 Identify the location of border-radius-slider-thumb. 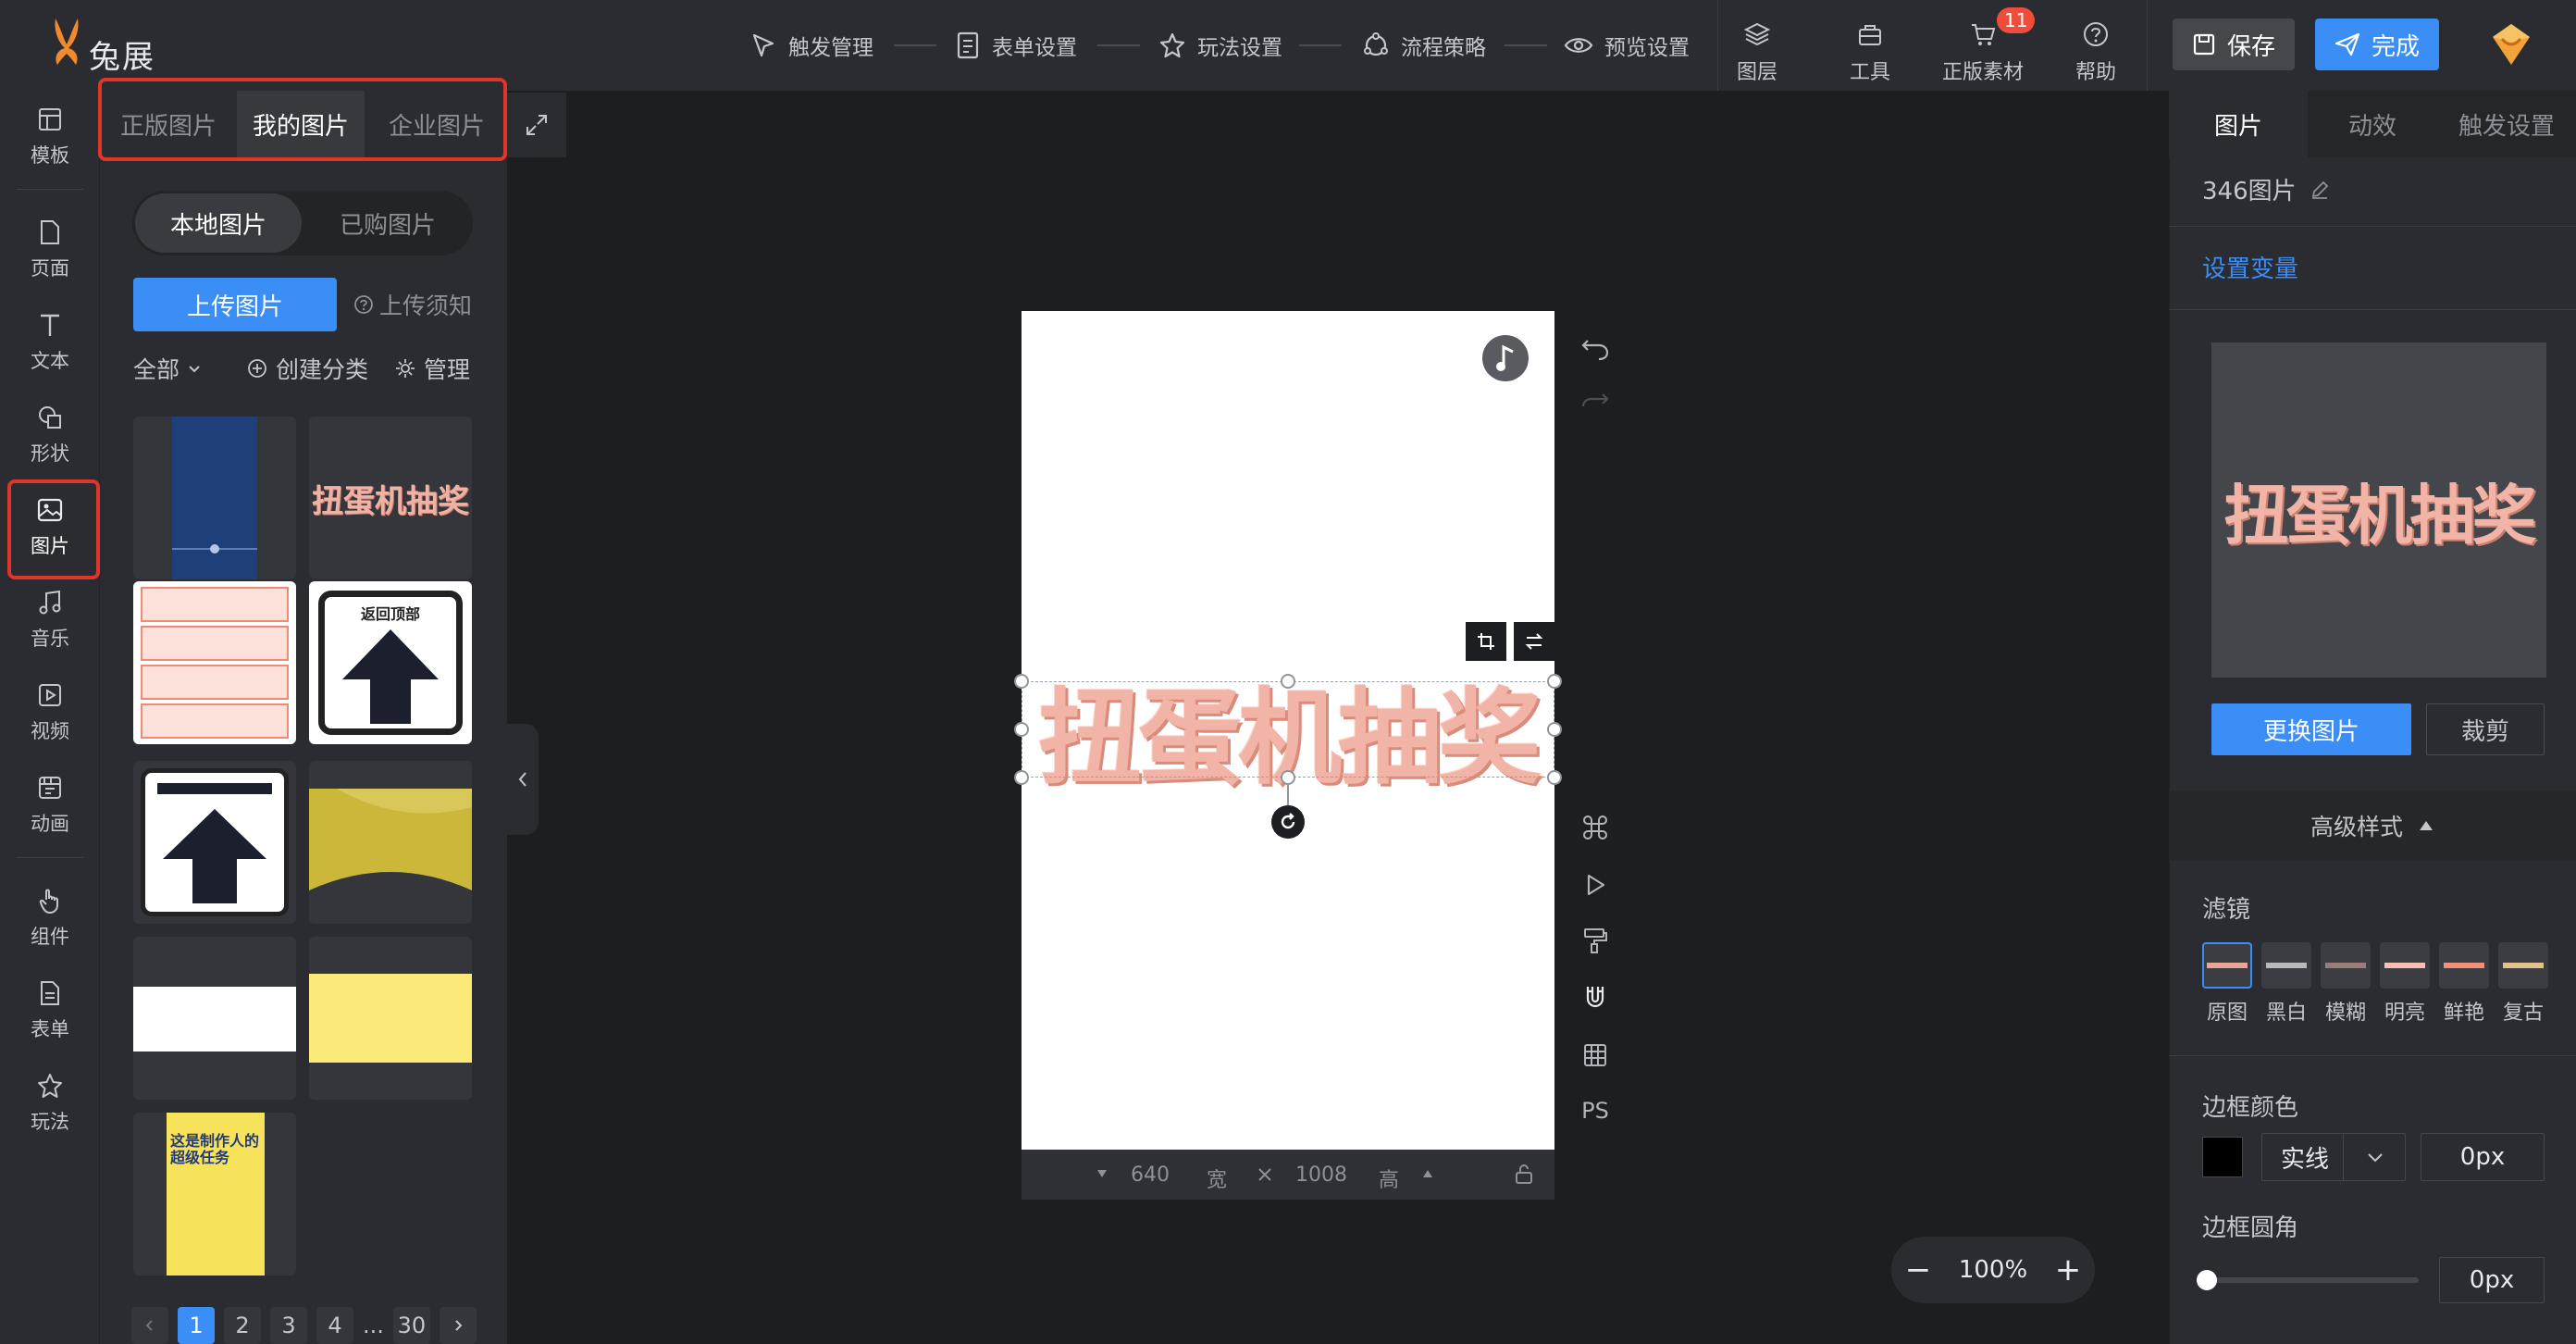
(2207, 1280).